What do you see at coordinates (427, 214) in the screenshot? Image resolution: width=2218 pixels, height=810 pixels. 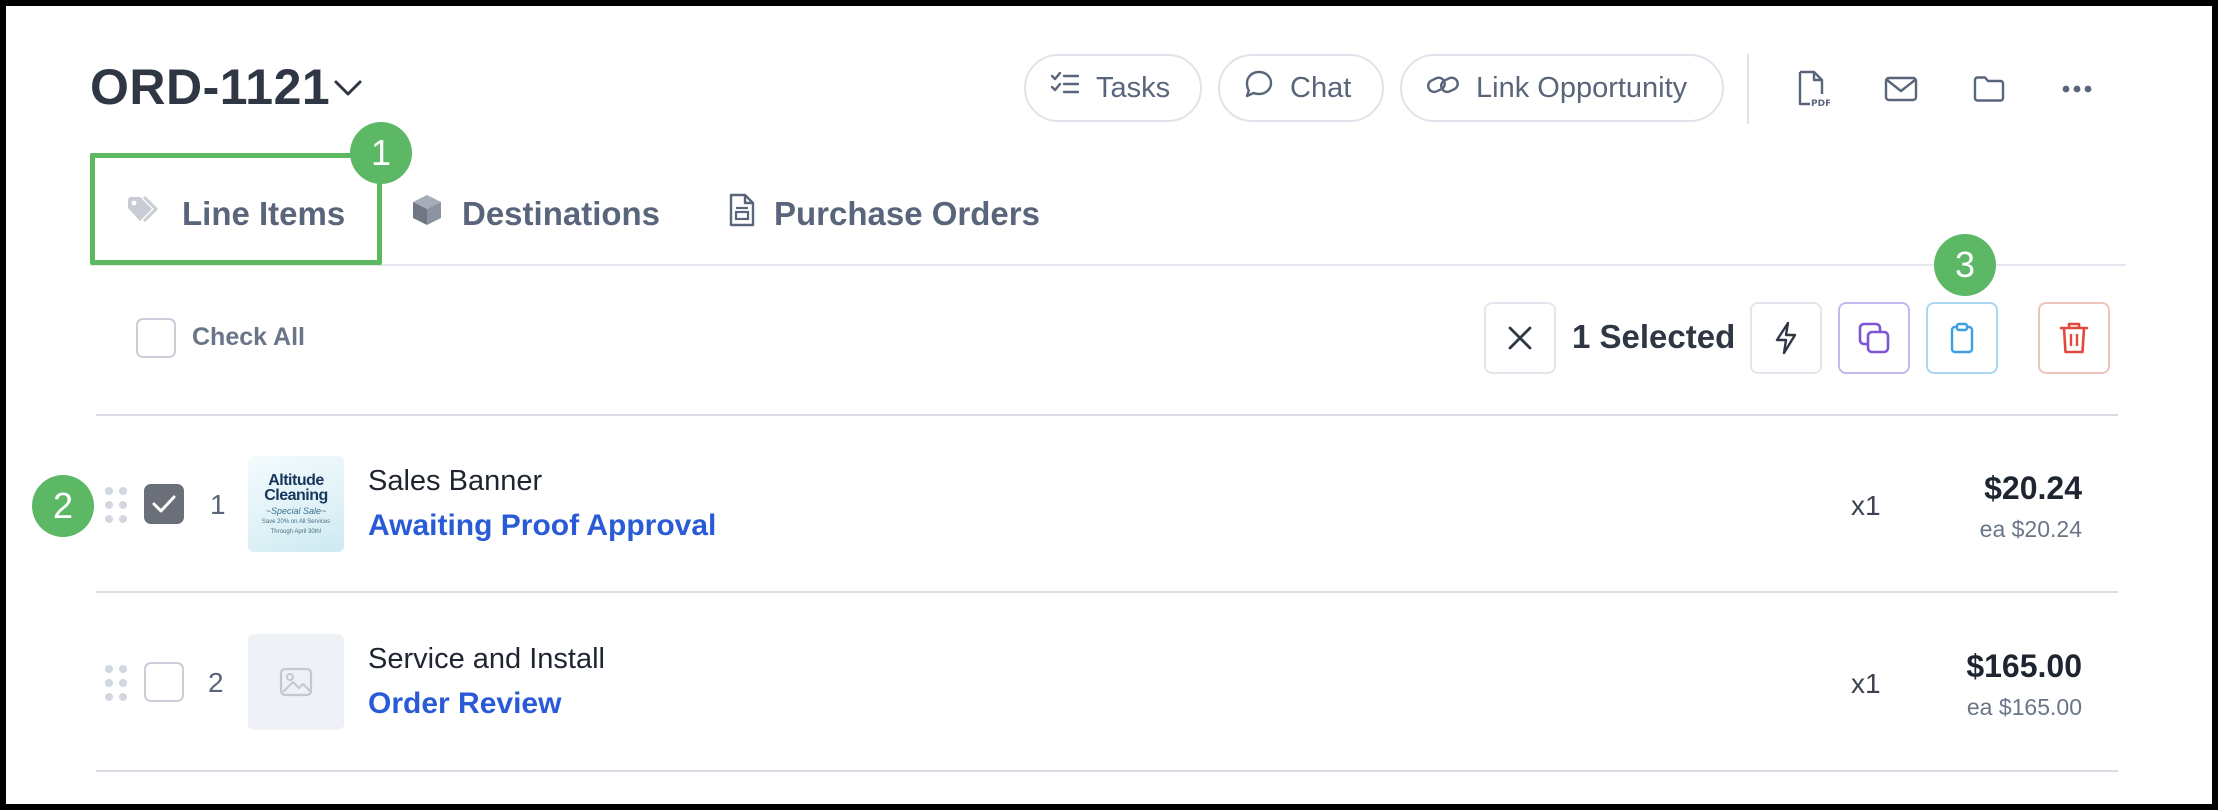 I see `box-icon` at bounding box center [427, 214].